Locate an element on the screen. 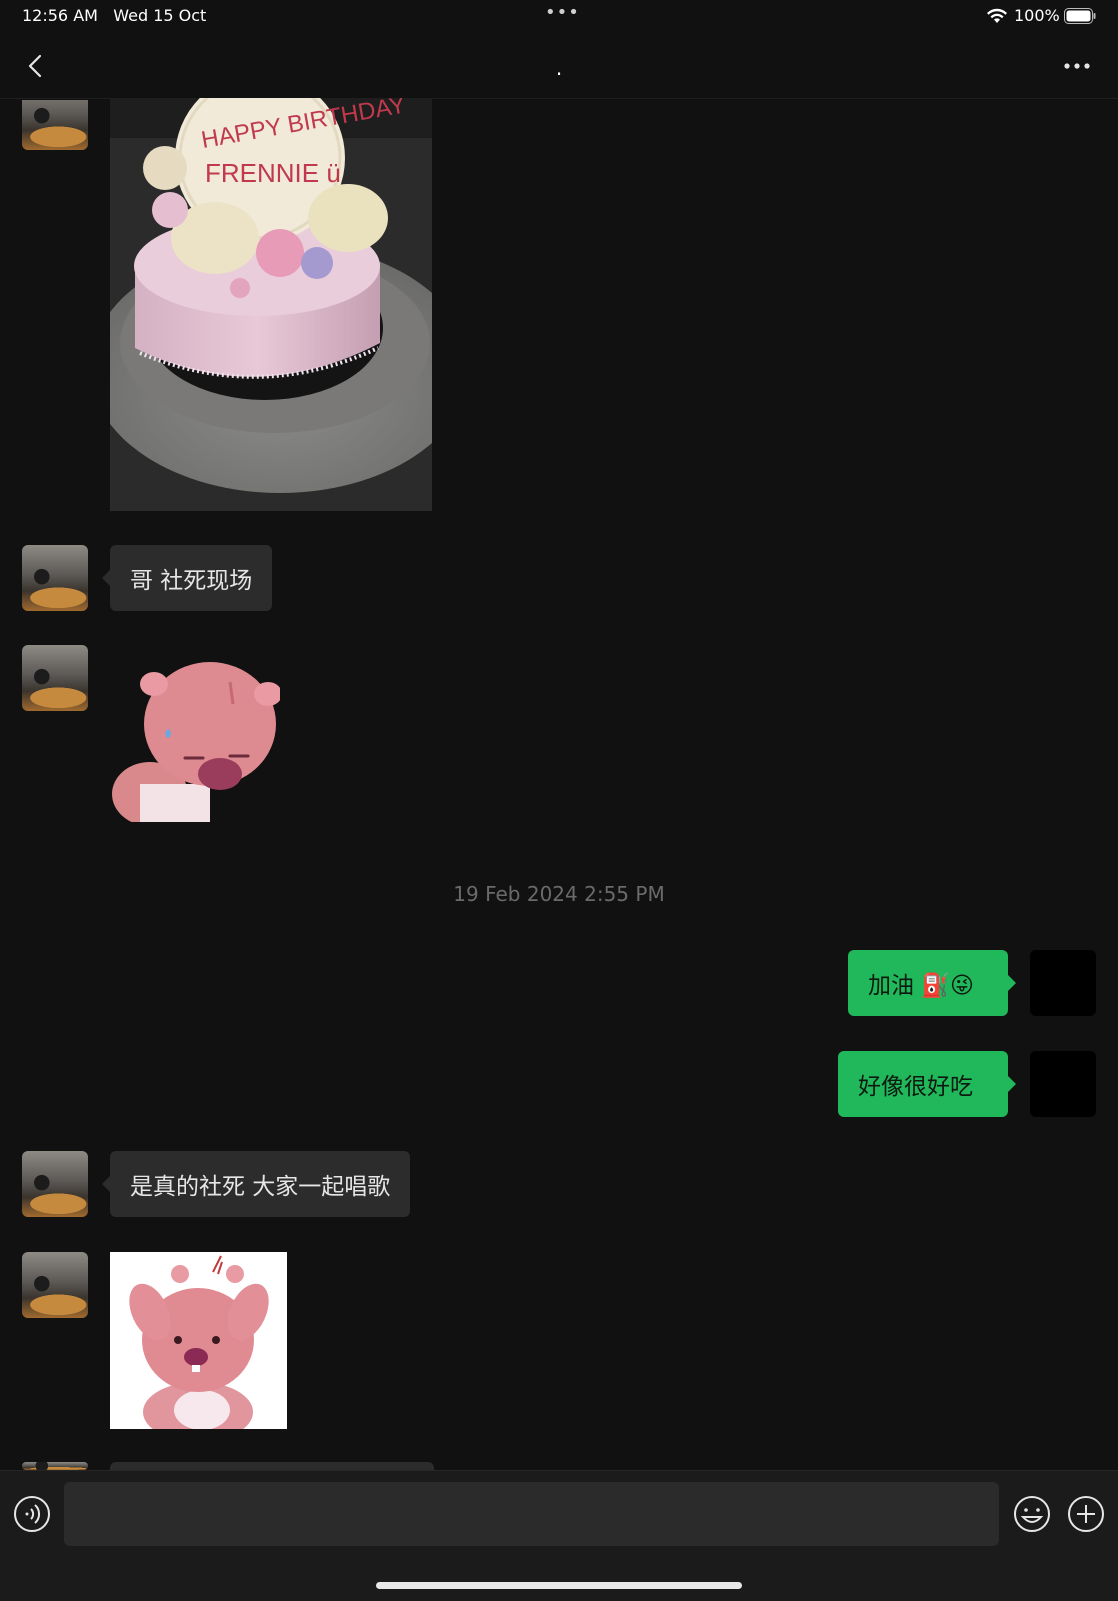  more-options-button is located at coordinates (1077, 66).